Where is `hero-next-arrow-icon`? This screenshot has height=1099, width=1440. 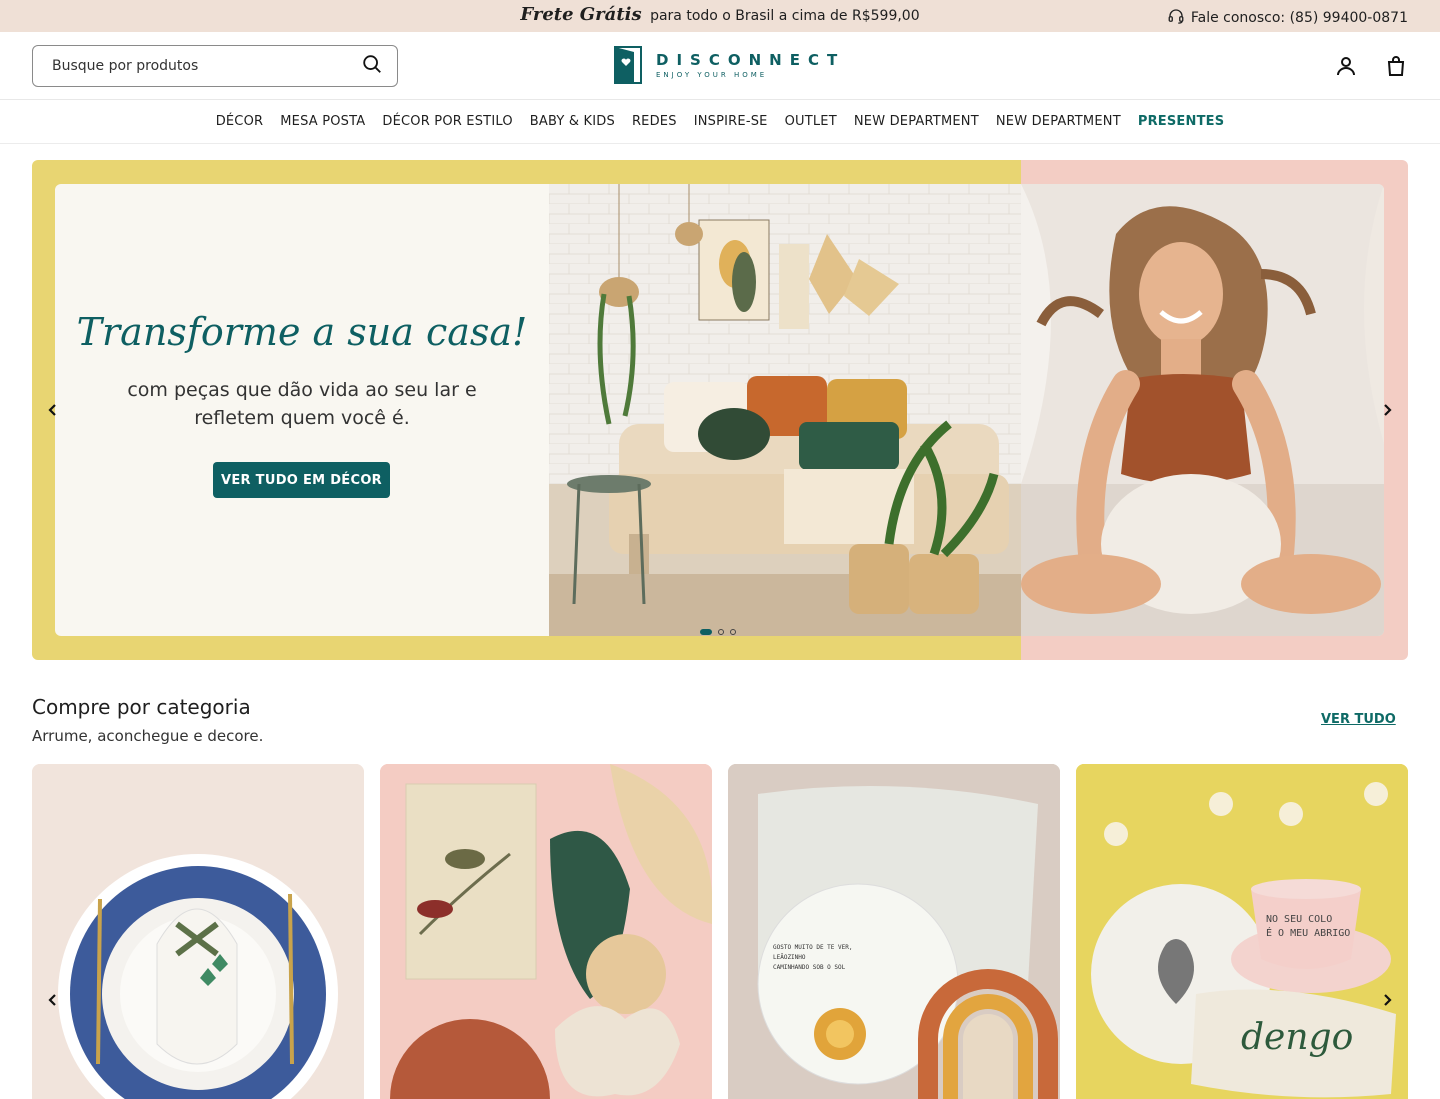
hero-next-arrow-icon is located at coordinates (1387, 410).